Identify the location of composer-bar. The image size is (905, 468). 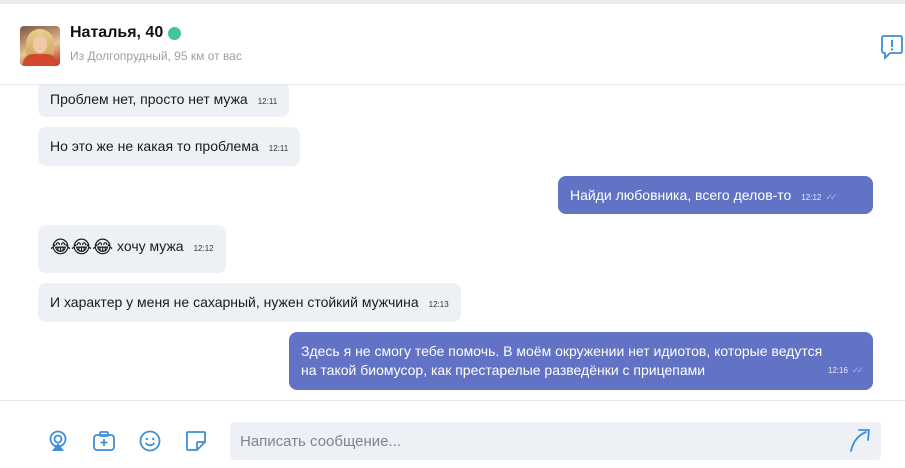
(452, 434).